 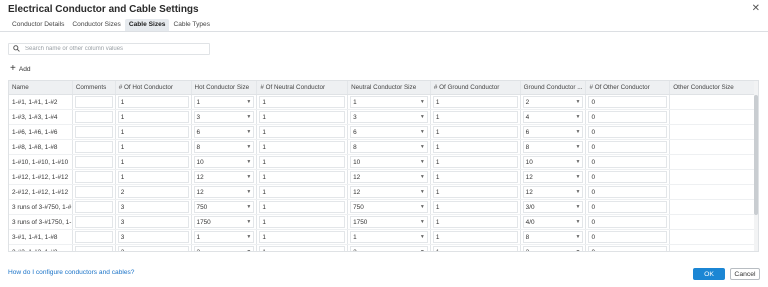 I want to click on header-hot-count: # Of Hot Conductor, so click(x=154, y=87).